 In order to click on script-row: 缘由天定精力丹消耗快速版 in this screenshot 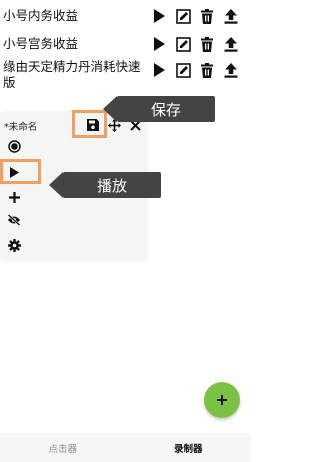, I will do `click(125, 76)`.